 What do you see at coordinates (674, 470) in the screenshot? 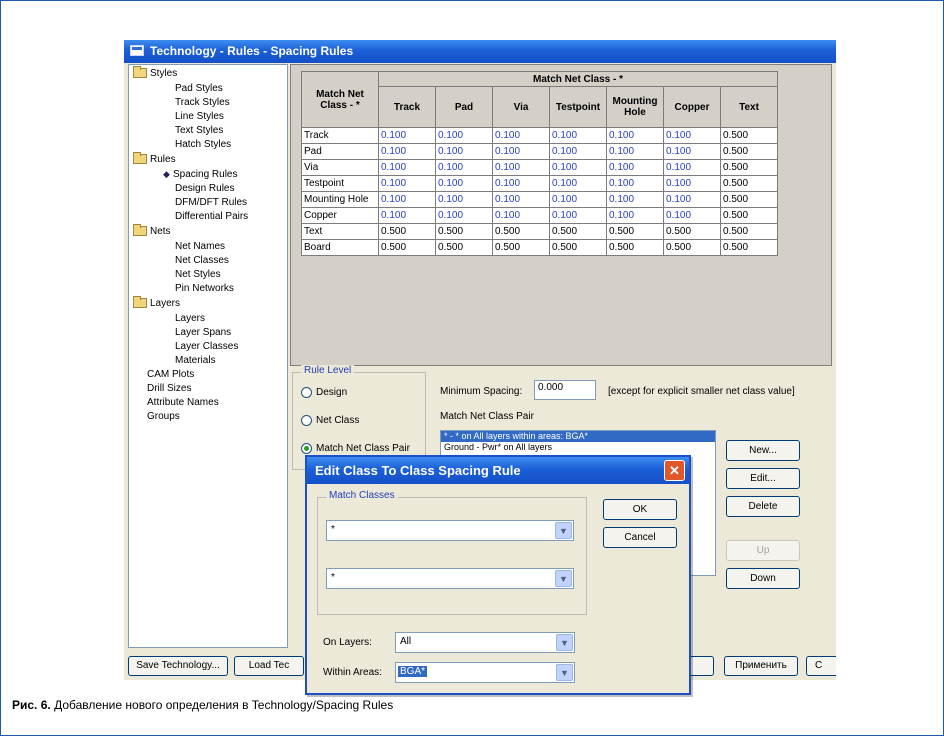
I see `close-icon: ✕` at bounding box center [674, 470].